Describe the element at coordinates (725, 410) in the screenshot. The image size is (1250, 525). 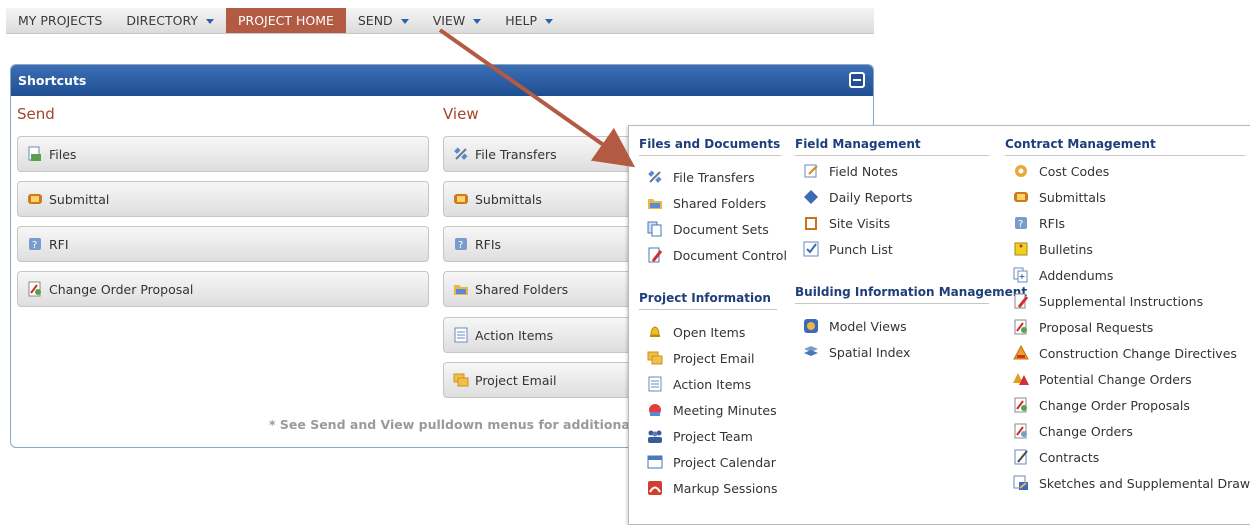
I see `menu-item-label: Meeting Minutes` at that location.